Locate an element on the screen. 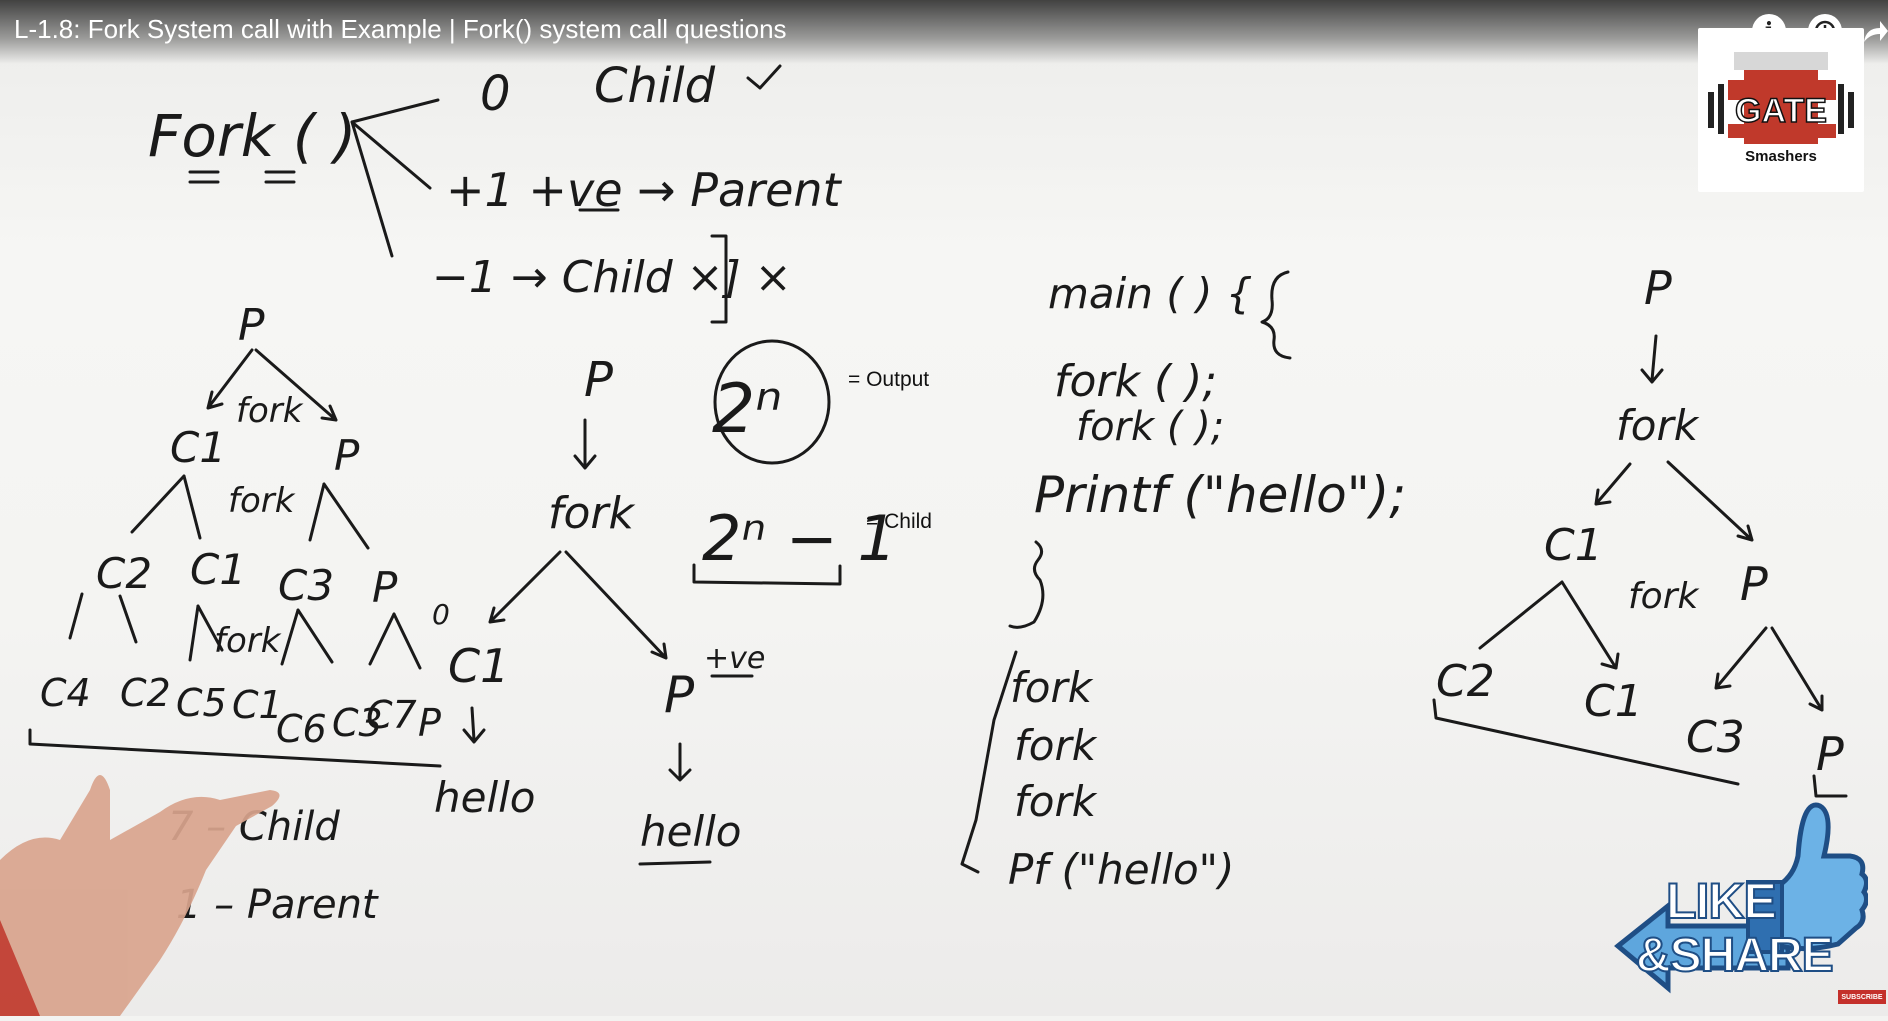 This screenshot has height=1021, width=1888. right-l1-b: P is located at coordinates (1754, 584).